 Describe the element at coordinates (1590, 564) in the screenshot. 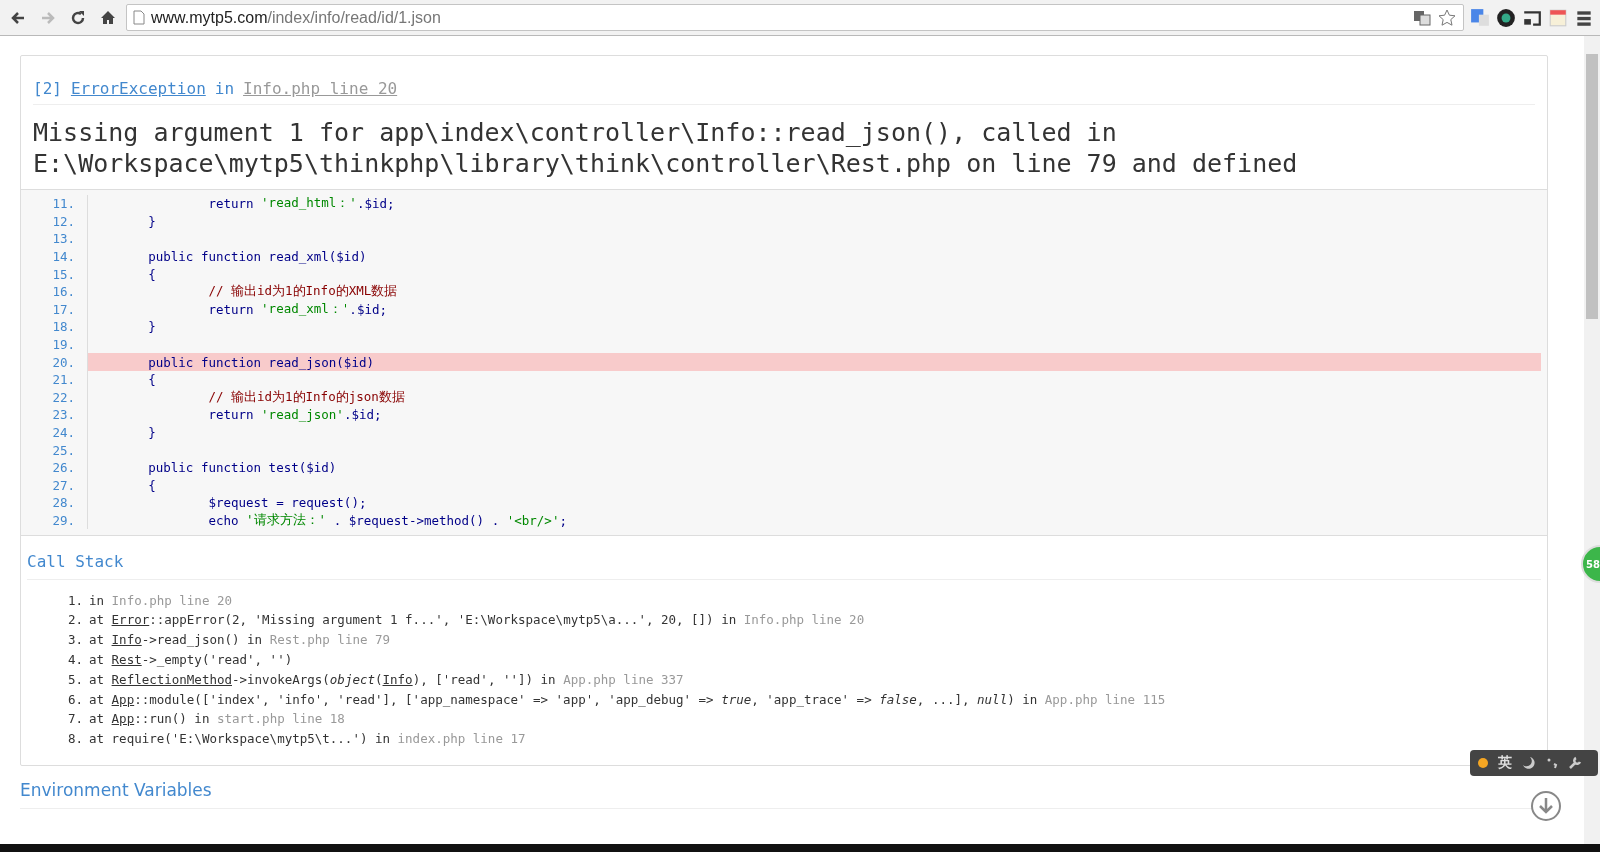

I see `floating-badge: 58` at that location.